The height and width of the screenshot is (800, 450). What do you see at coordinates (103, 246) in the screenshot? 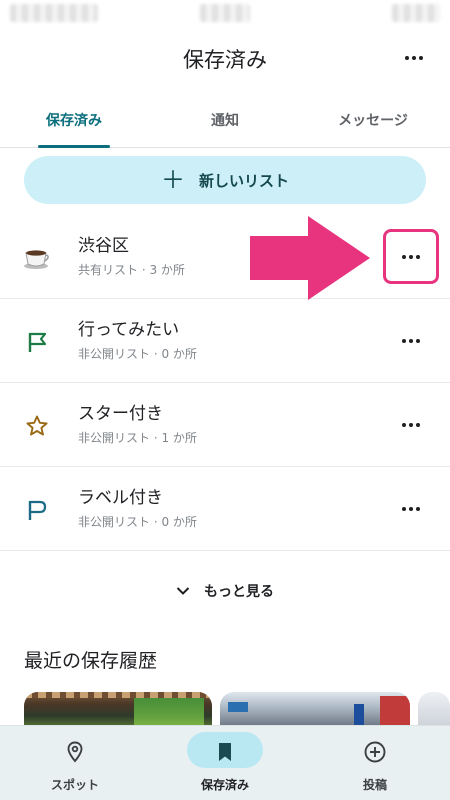
I see `list-name: 渋谷区` at bounding box center [103, 246].